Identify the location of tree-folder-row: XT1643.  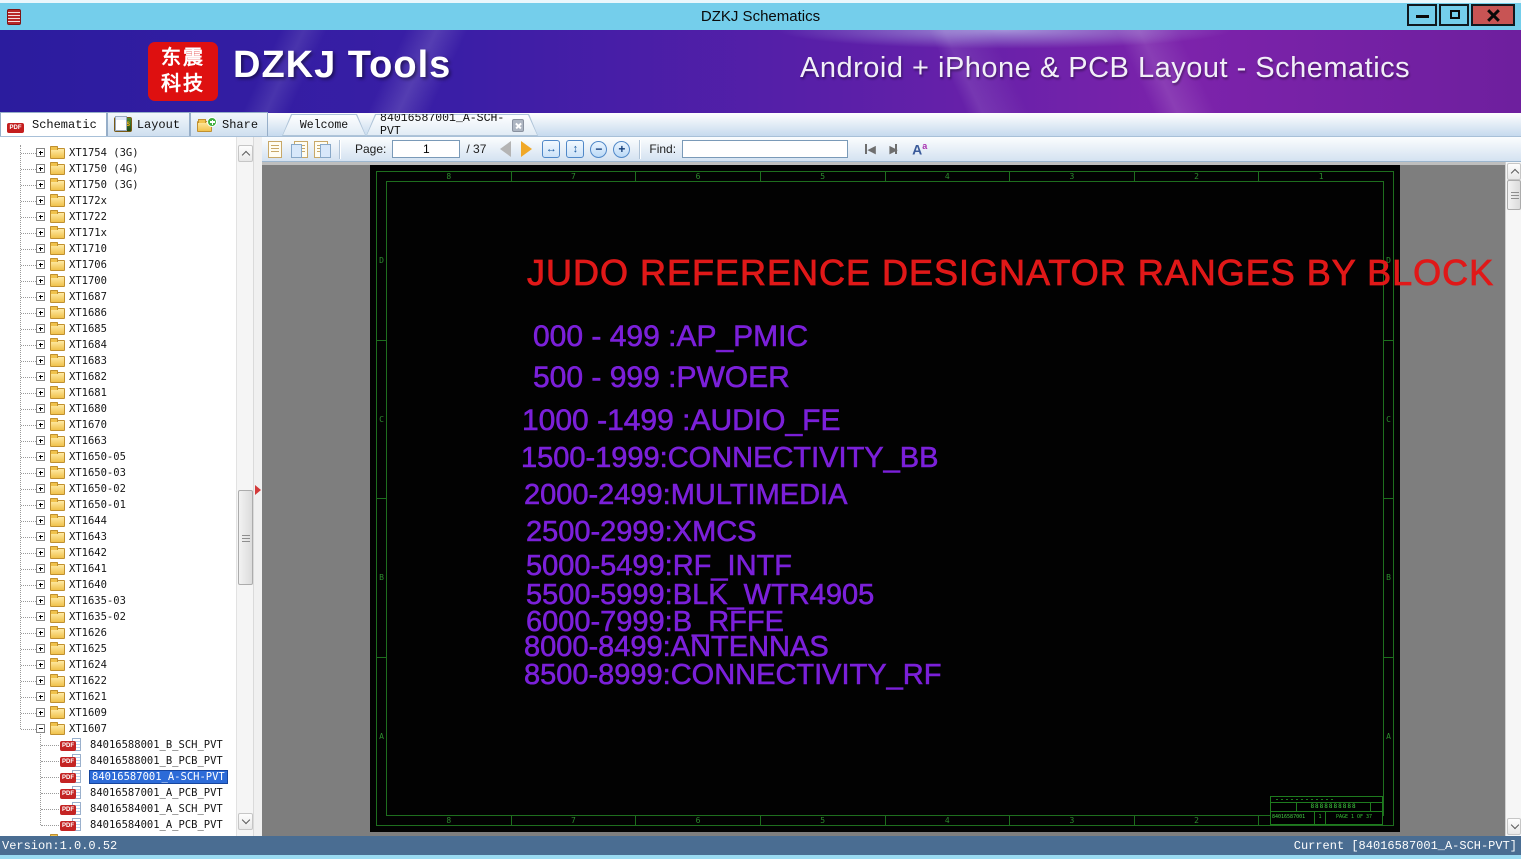
(118, 537).